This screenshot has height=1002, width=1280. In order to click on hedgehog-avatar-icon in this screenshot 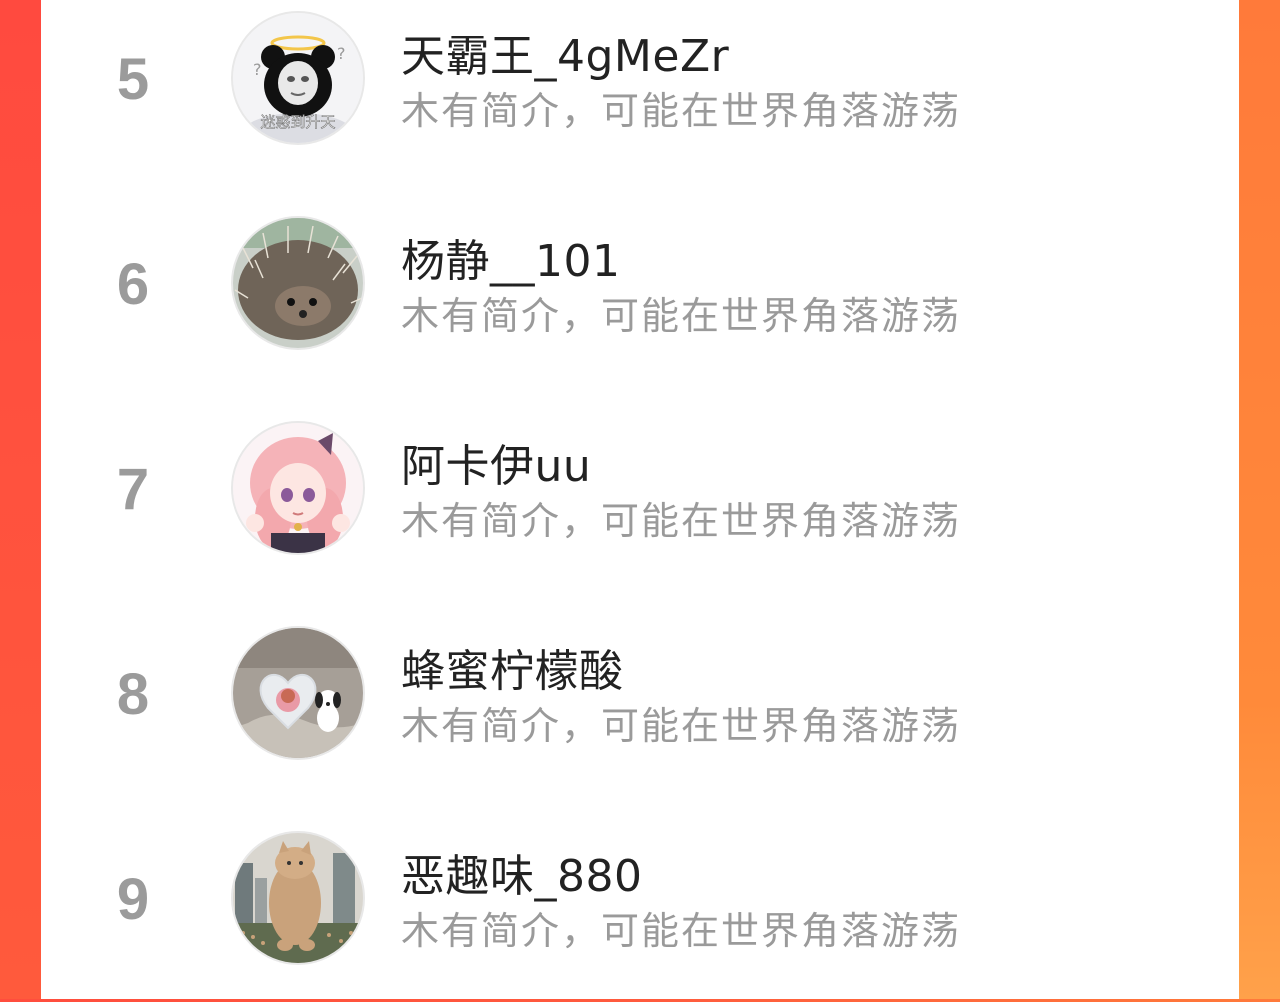, I will do `click(298, 283)`.